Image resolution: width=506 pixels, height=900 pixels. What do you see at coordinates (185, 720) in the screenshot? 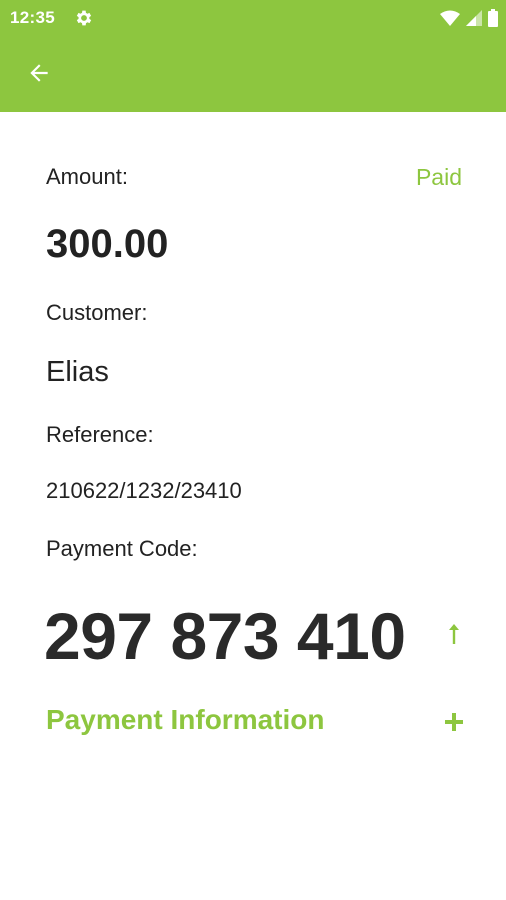
I see `payment-information-toggle: Payment Information` at bounding box center [185, 720].